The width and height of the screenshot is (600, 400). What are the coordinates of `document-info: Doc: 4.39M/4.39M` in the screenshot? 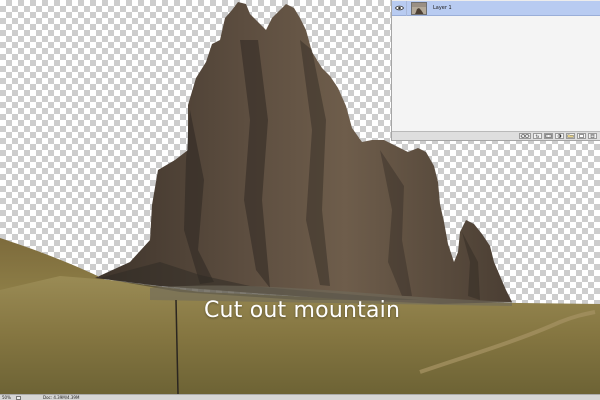 It's located at (61, 397).